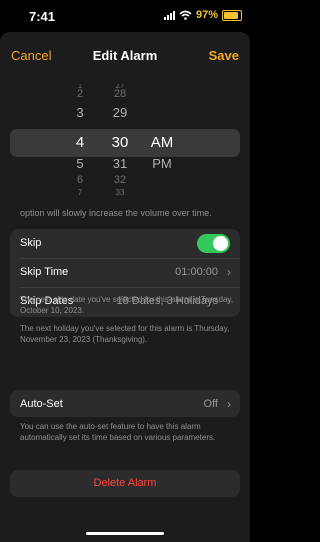  Describe the element at coordinates (120, 163) in the screenshot. I see `minute-option: 31` at that location.